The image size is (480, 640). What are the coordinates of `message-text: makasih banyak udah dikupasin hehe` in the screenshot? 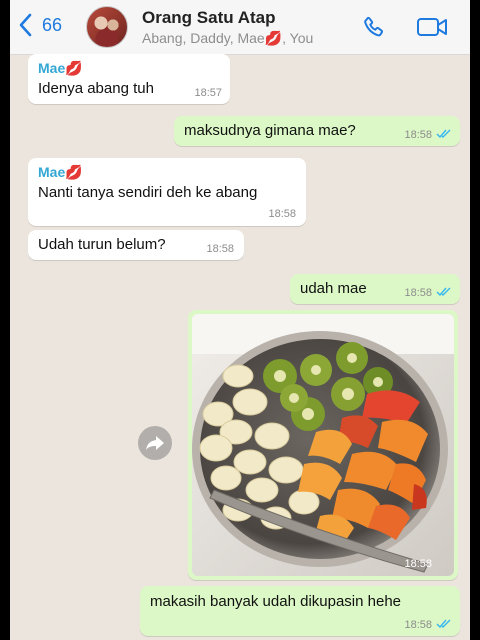 It's located at (276, 601).